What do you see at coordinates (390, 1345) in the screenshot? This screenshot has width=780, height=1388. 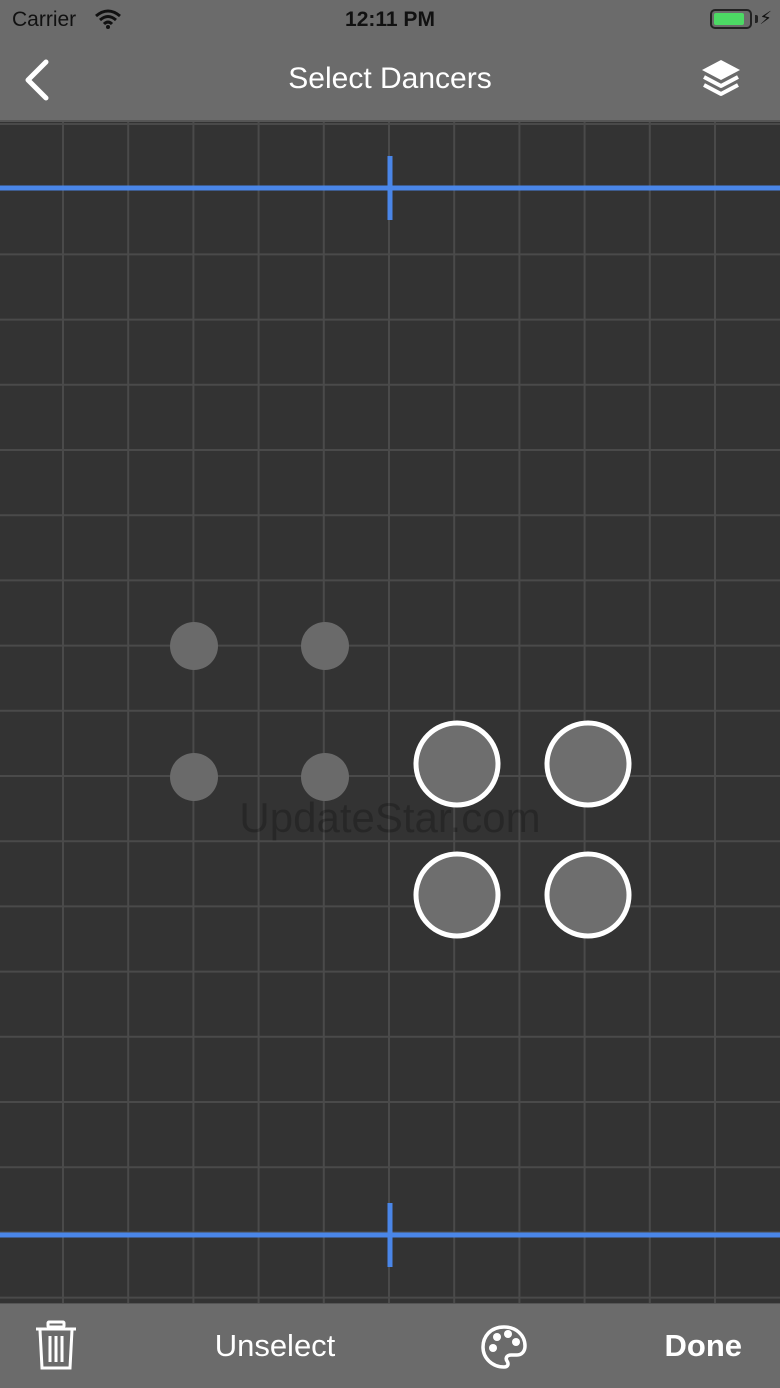 I see `bottom-toolbar: Unselect Done` at bounding box center [390, 1345].